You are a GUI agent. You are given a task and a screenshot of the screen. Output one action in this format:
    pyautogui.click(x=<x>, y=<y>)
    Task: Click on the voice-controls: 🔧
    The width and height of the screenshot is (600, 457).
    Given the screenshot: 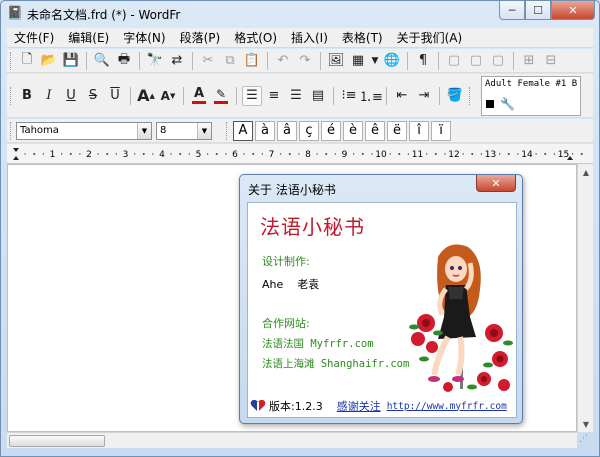 What is the action you would take?
    pyautogui.click(x=500, y=104)
    